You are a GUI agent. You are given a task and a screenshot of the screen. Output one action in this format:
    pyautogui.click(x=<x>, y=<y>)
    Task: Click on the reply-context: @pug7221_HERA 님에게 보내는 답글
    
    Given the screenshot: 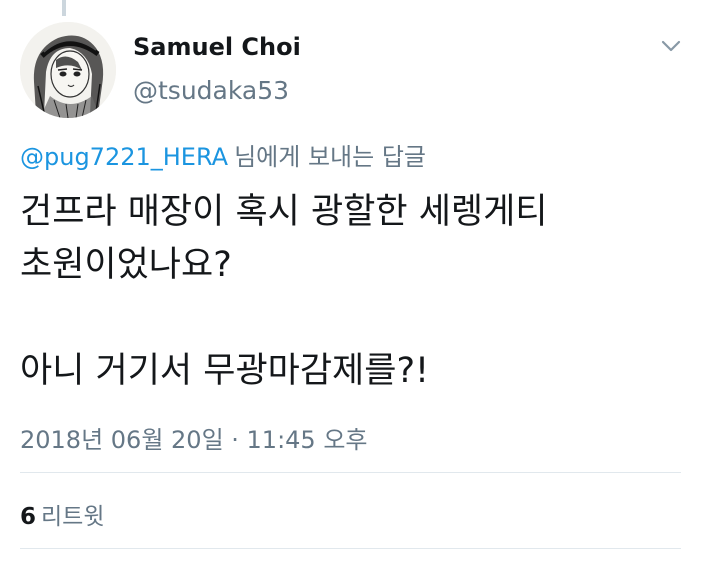 What is the action you would take?
    pyautogui.click(x=223, y=154)
    